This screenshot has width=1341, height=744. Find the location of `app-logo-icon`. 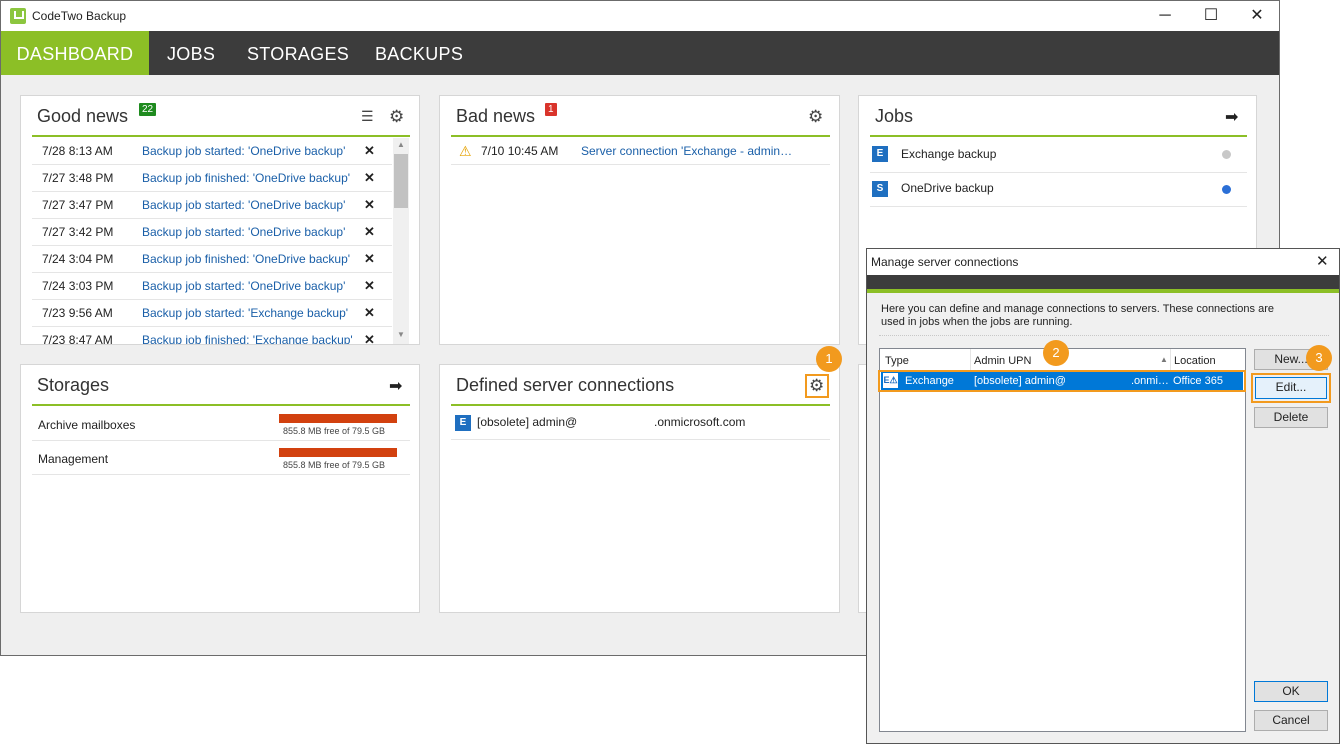

app-logo-icon is located at coordinates (18, 16).